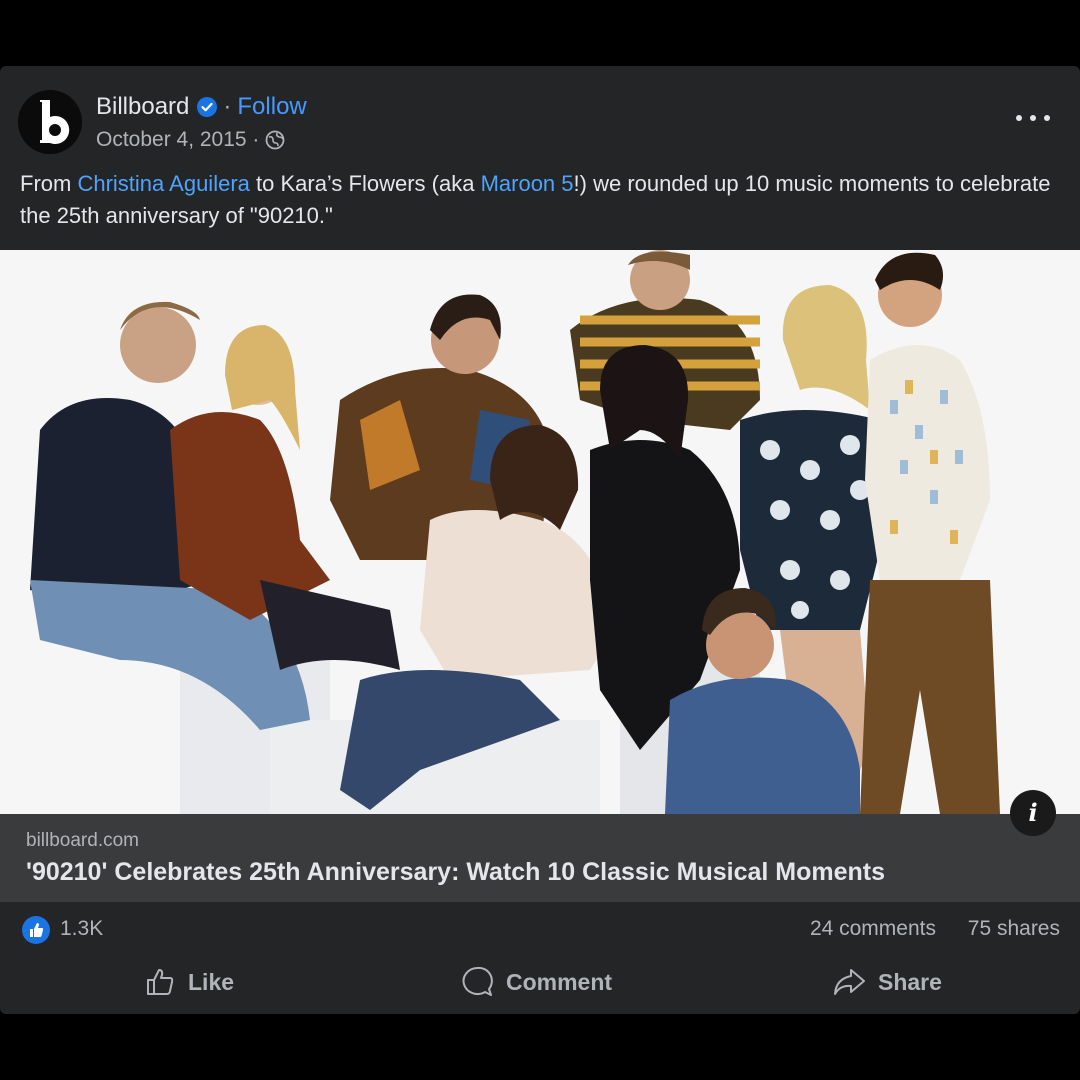 The height and width of the screenshot is (1080, 1080). I want to click on caption-text: From, so click(49, 183).